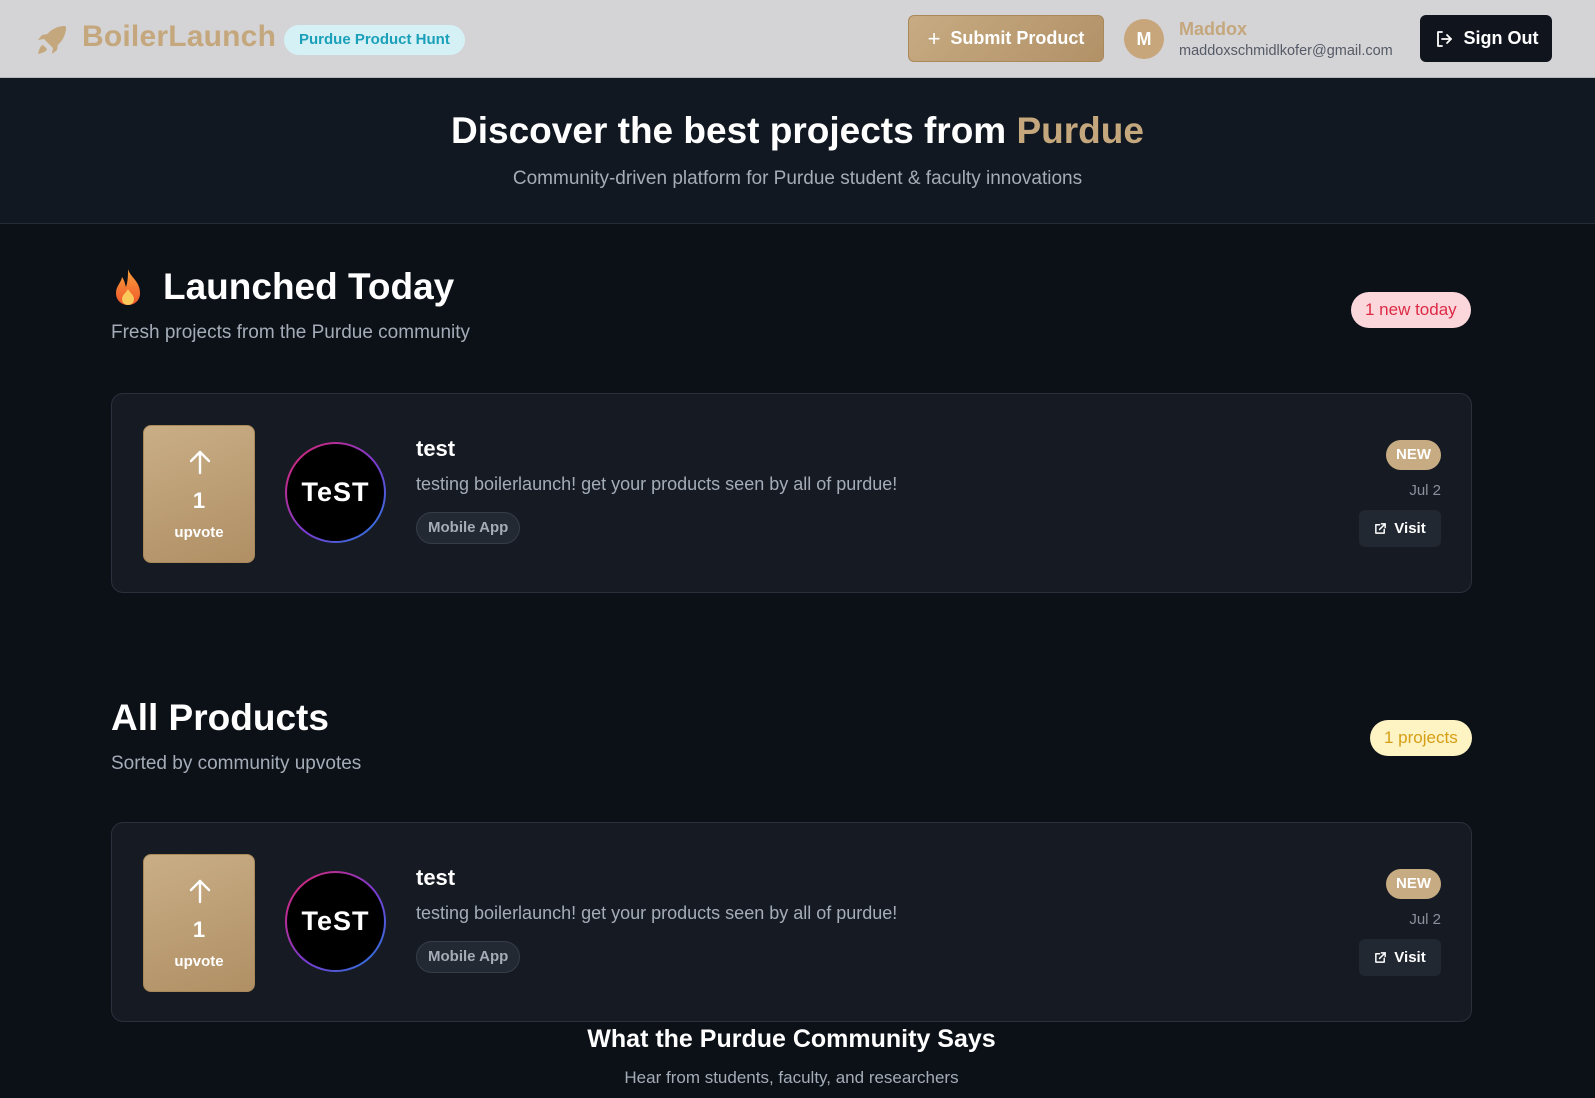  I want to click on new-today-badge: 1 new today, so click(1411, 310).